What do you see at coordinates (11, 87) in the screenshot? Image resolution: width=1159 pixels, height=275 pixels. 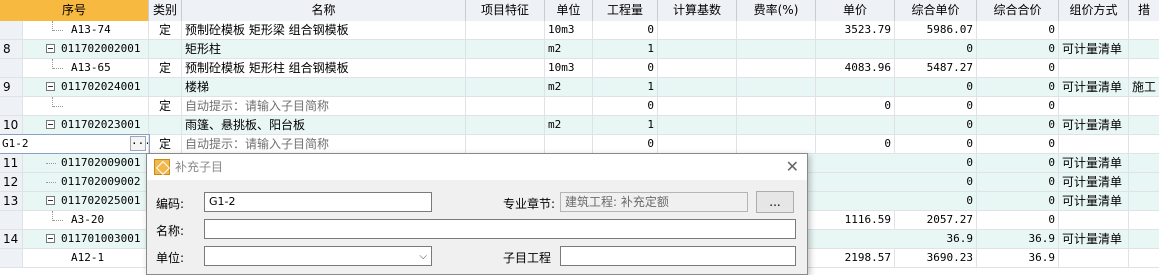 I see `row-seq: 9` at bounding box center [11, 87].